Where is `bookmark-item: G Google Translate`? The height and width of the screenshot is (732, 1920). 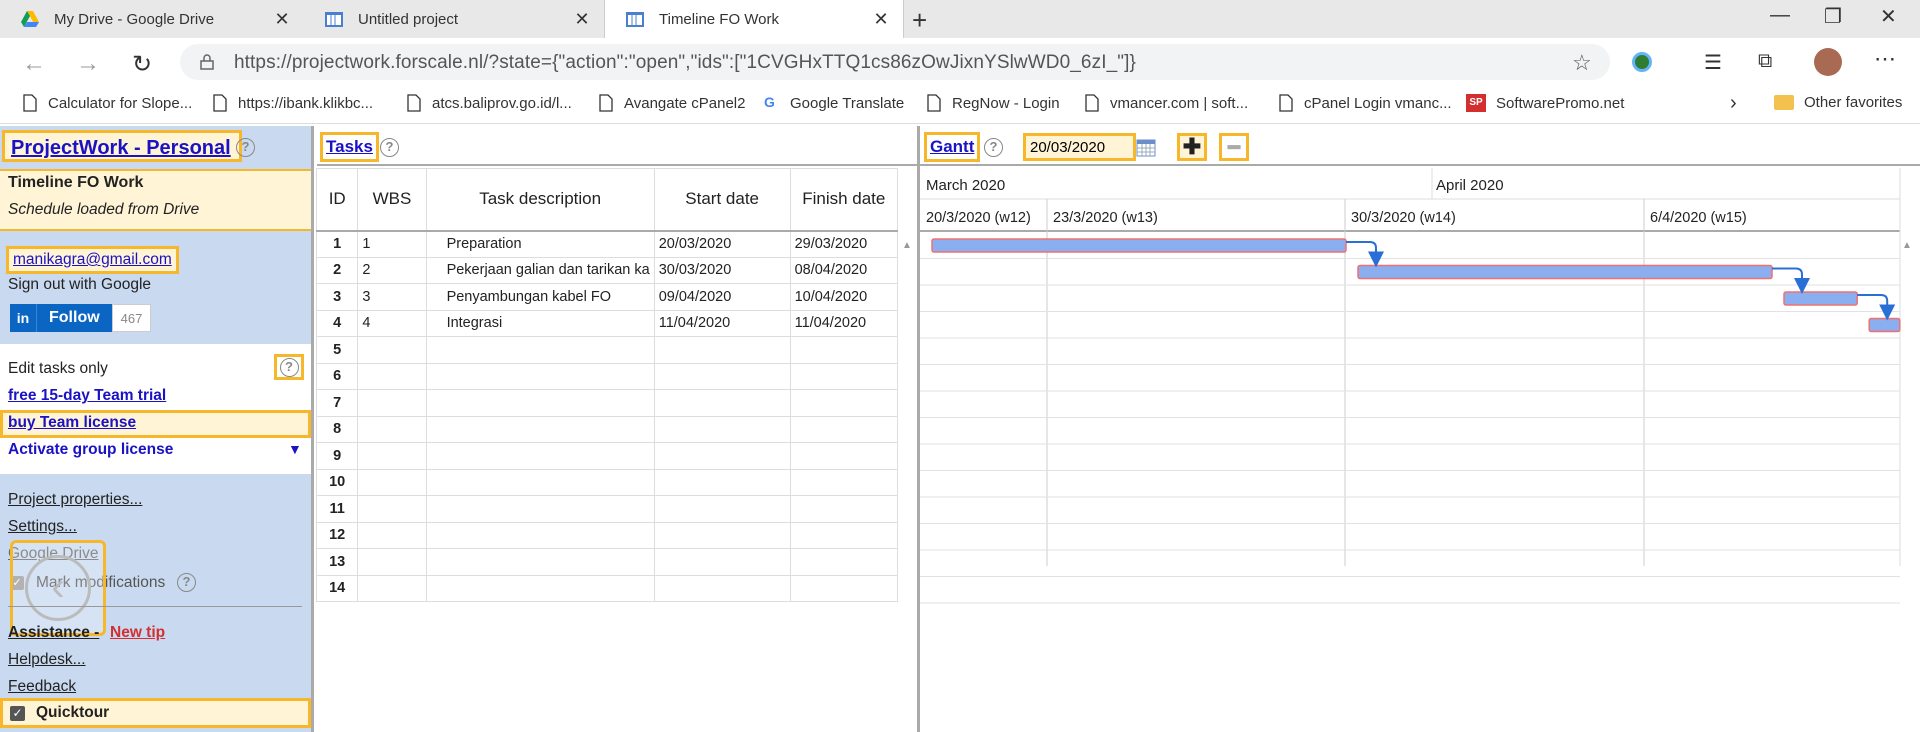 bookmark-item: G Google Translate is located at coordinates (834, 103).